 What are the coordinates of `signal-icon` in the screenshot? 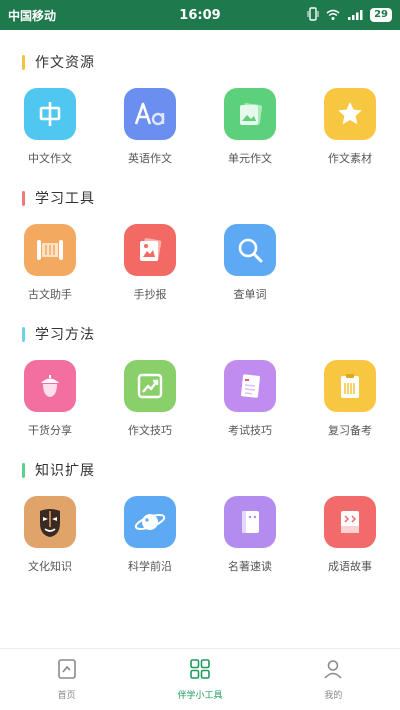 It's located at (355, 15).